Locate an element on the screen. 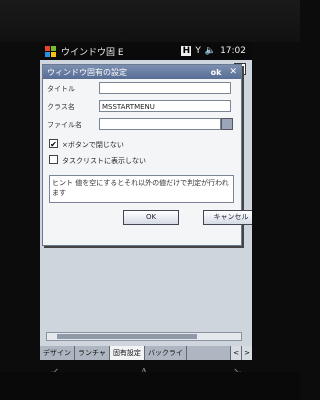  tab-scroll-arrows: < > is located at coordinates (241, 353).